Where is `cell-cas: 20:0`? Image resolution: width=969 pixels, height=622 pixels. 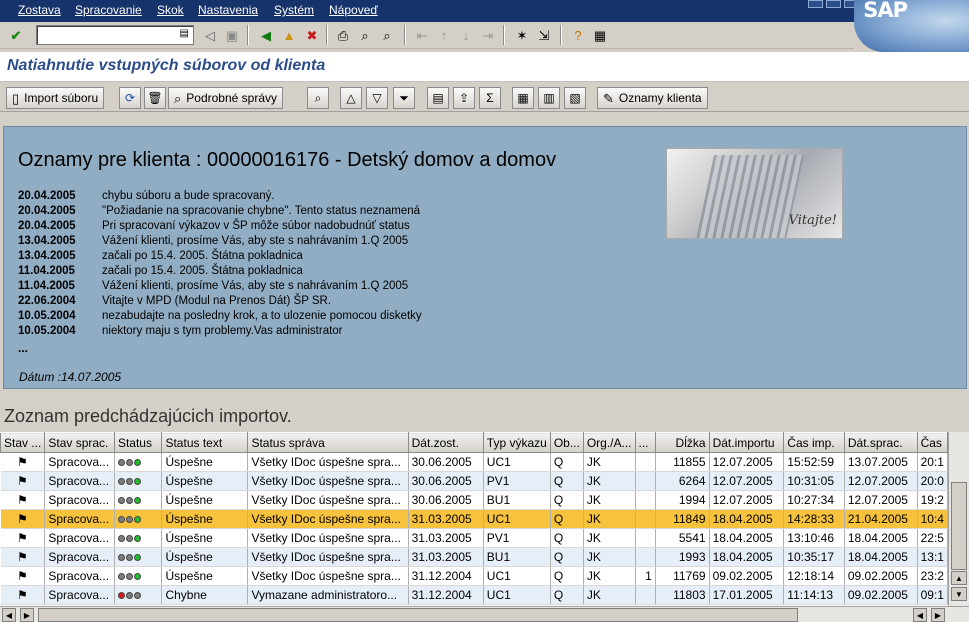
cell-cas: 20:0 is located at coordinates (932, 481).